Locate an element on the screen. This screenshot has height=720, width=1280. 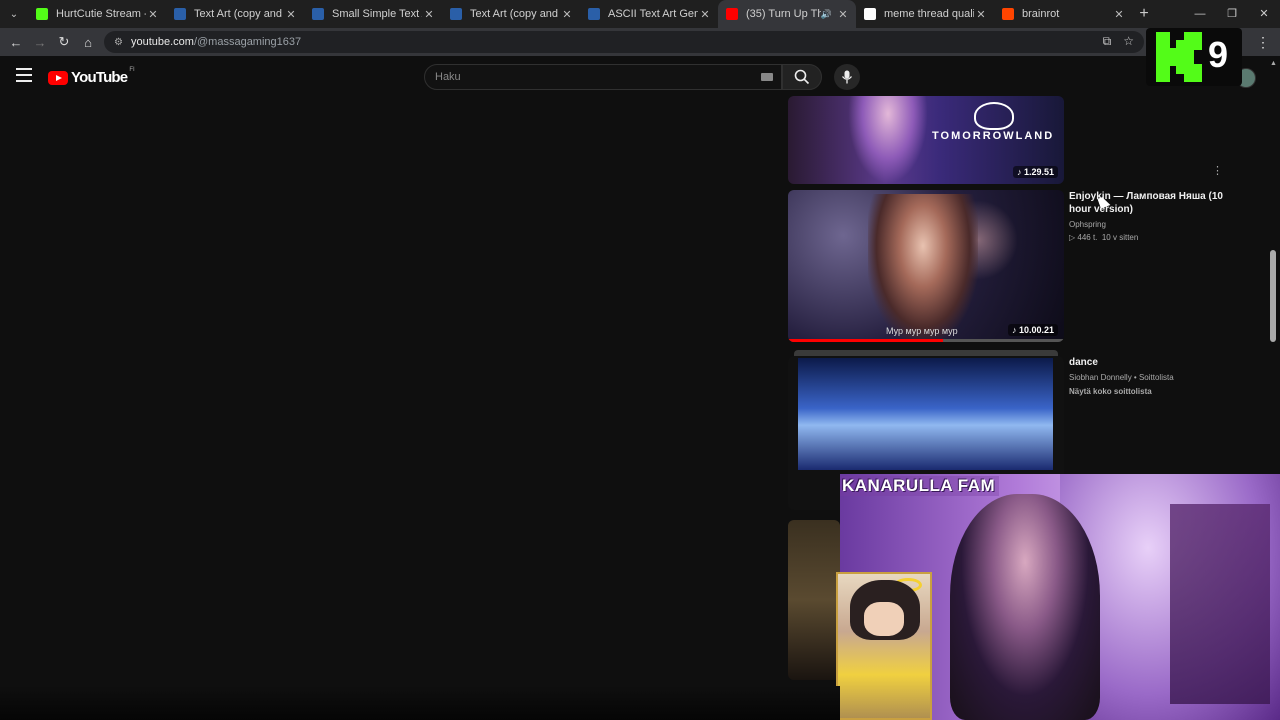
tab-6: (35) Turn Up The Bass🔊 ✕ is located at coordinates (787, 14).